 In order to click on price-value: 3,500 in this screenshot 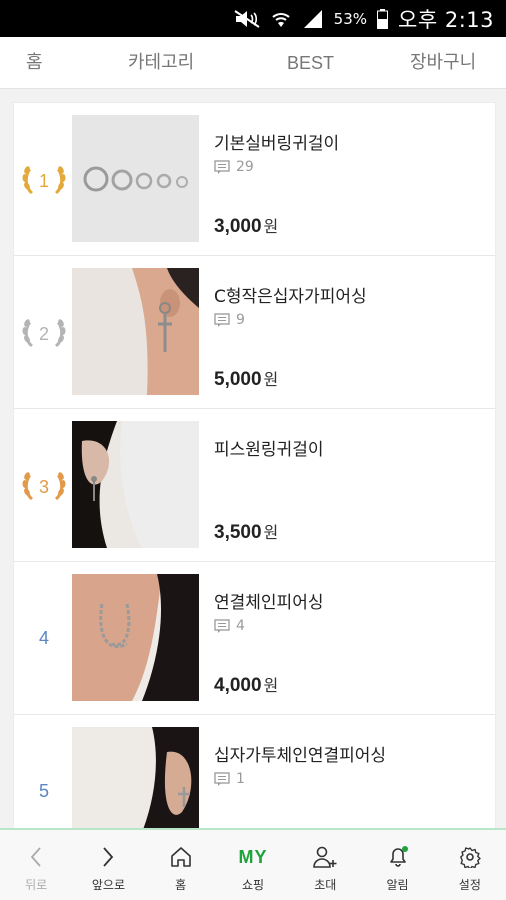, I will do `click(238, 532)`.